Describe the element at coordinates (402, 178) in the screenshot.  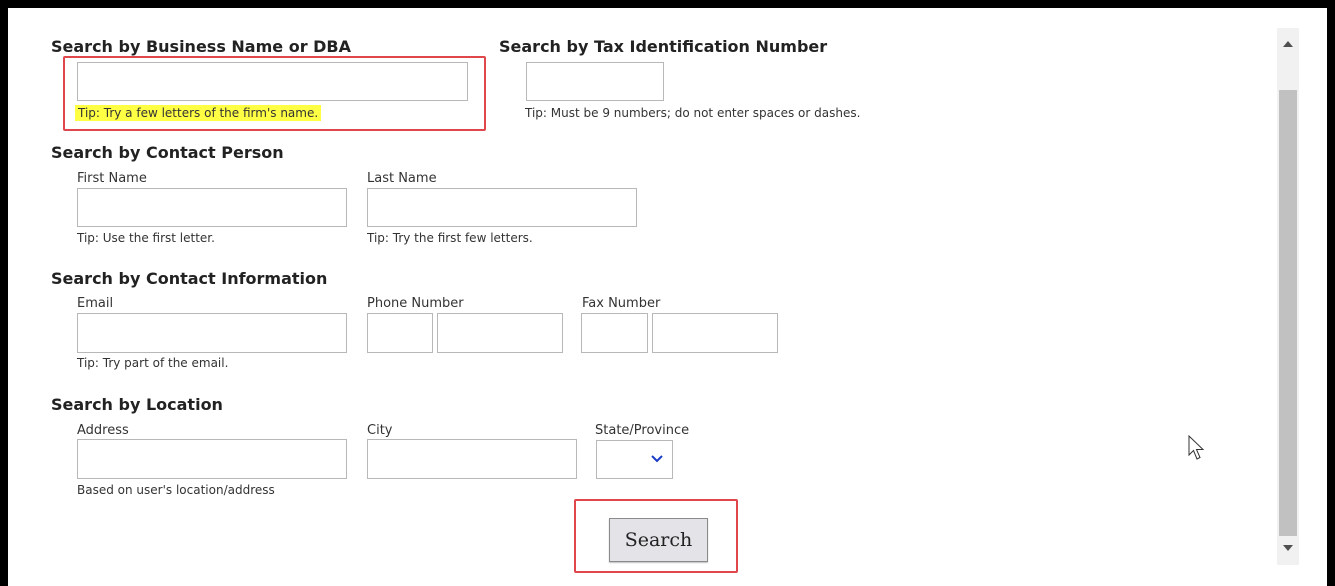
I see `last-name-label: Last Name` at that location.